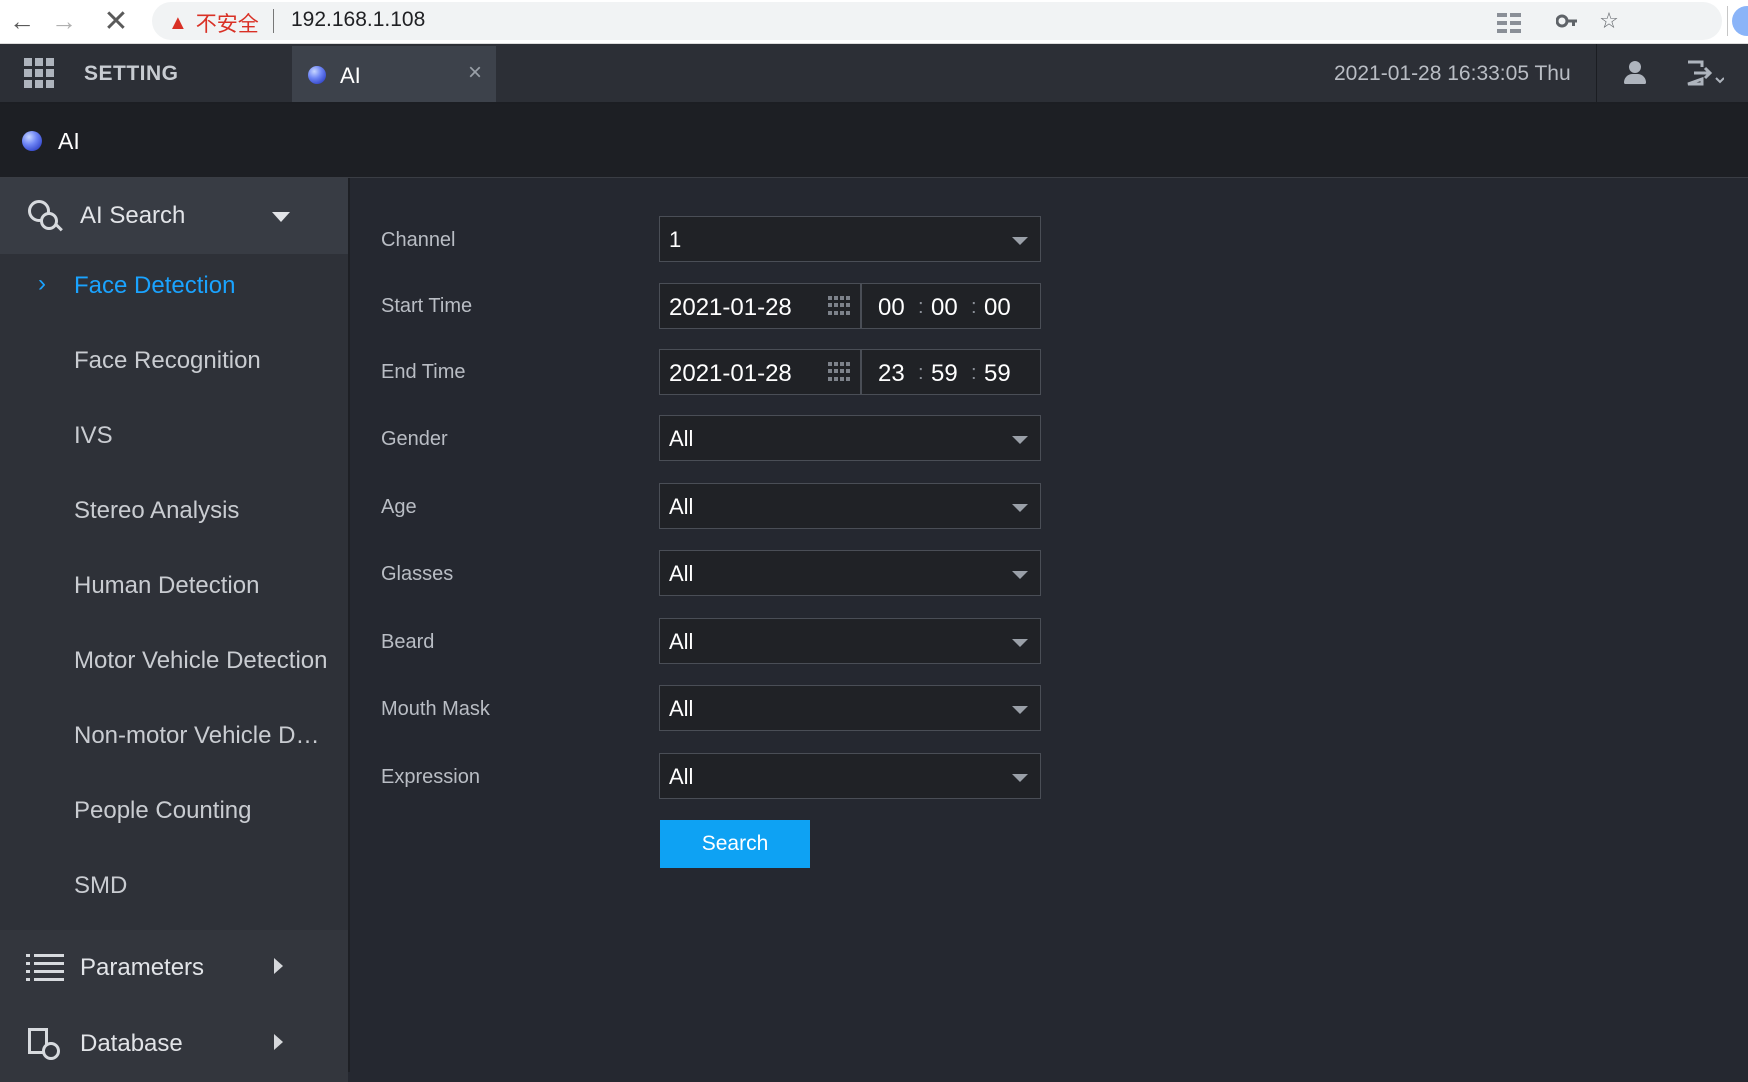  I want to click on database-icon, so click(46, 1045).